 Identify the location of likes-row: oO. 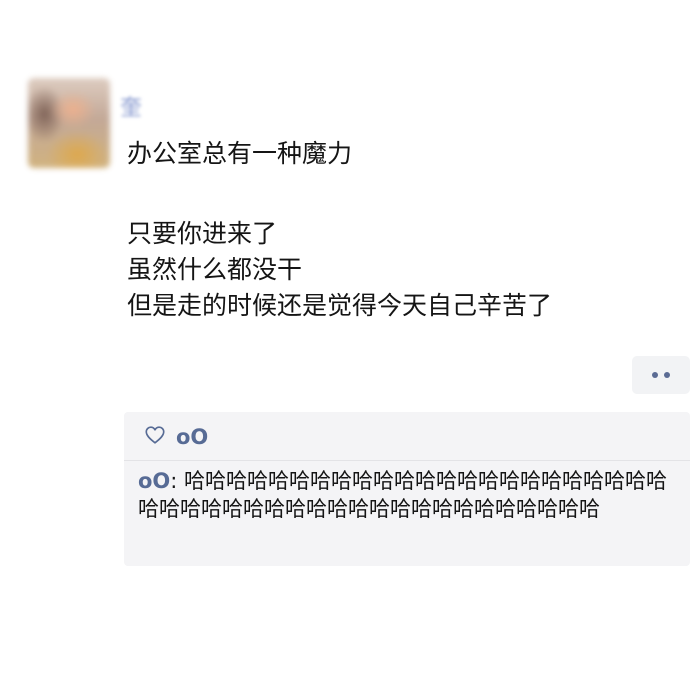
(176, 437).